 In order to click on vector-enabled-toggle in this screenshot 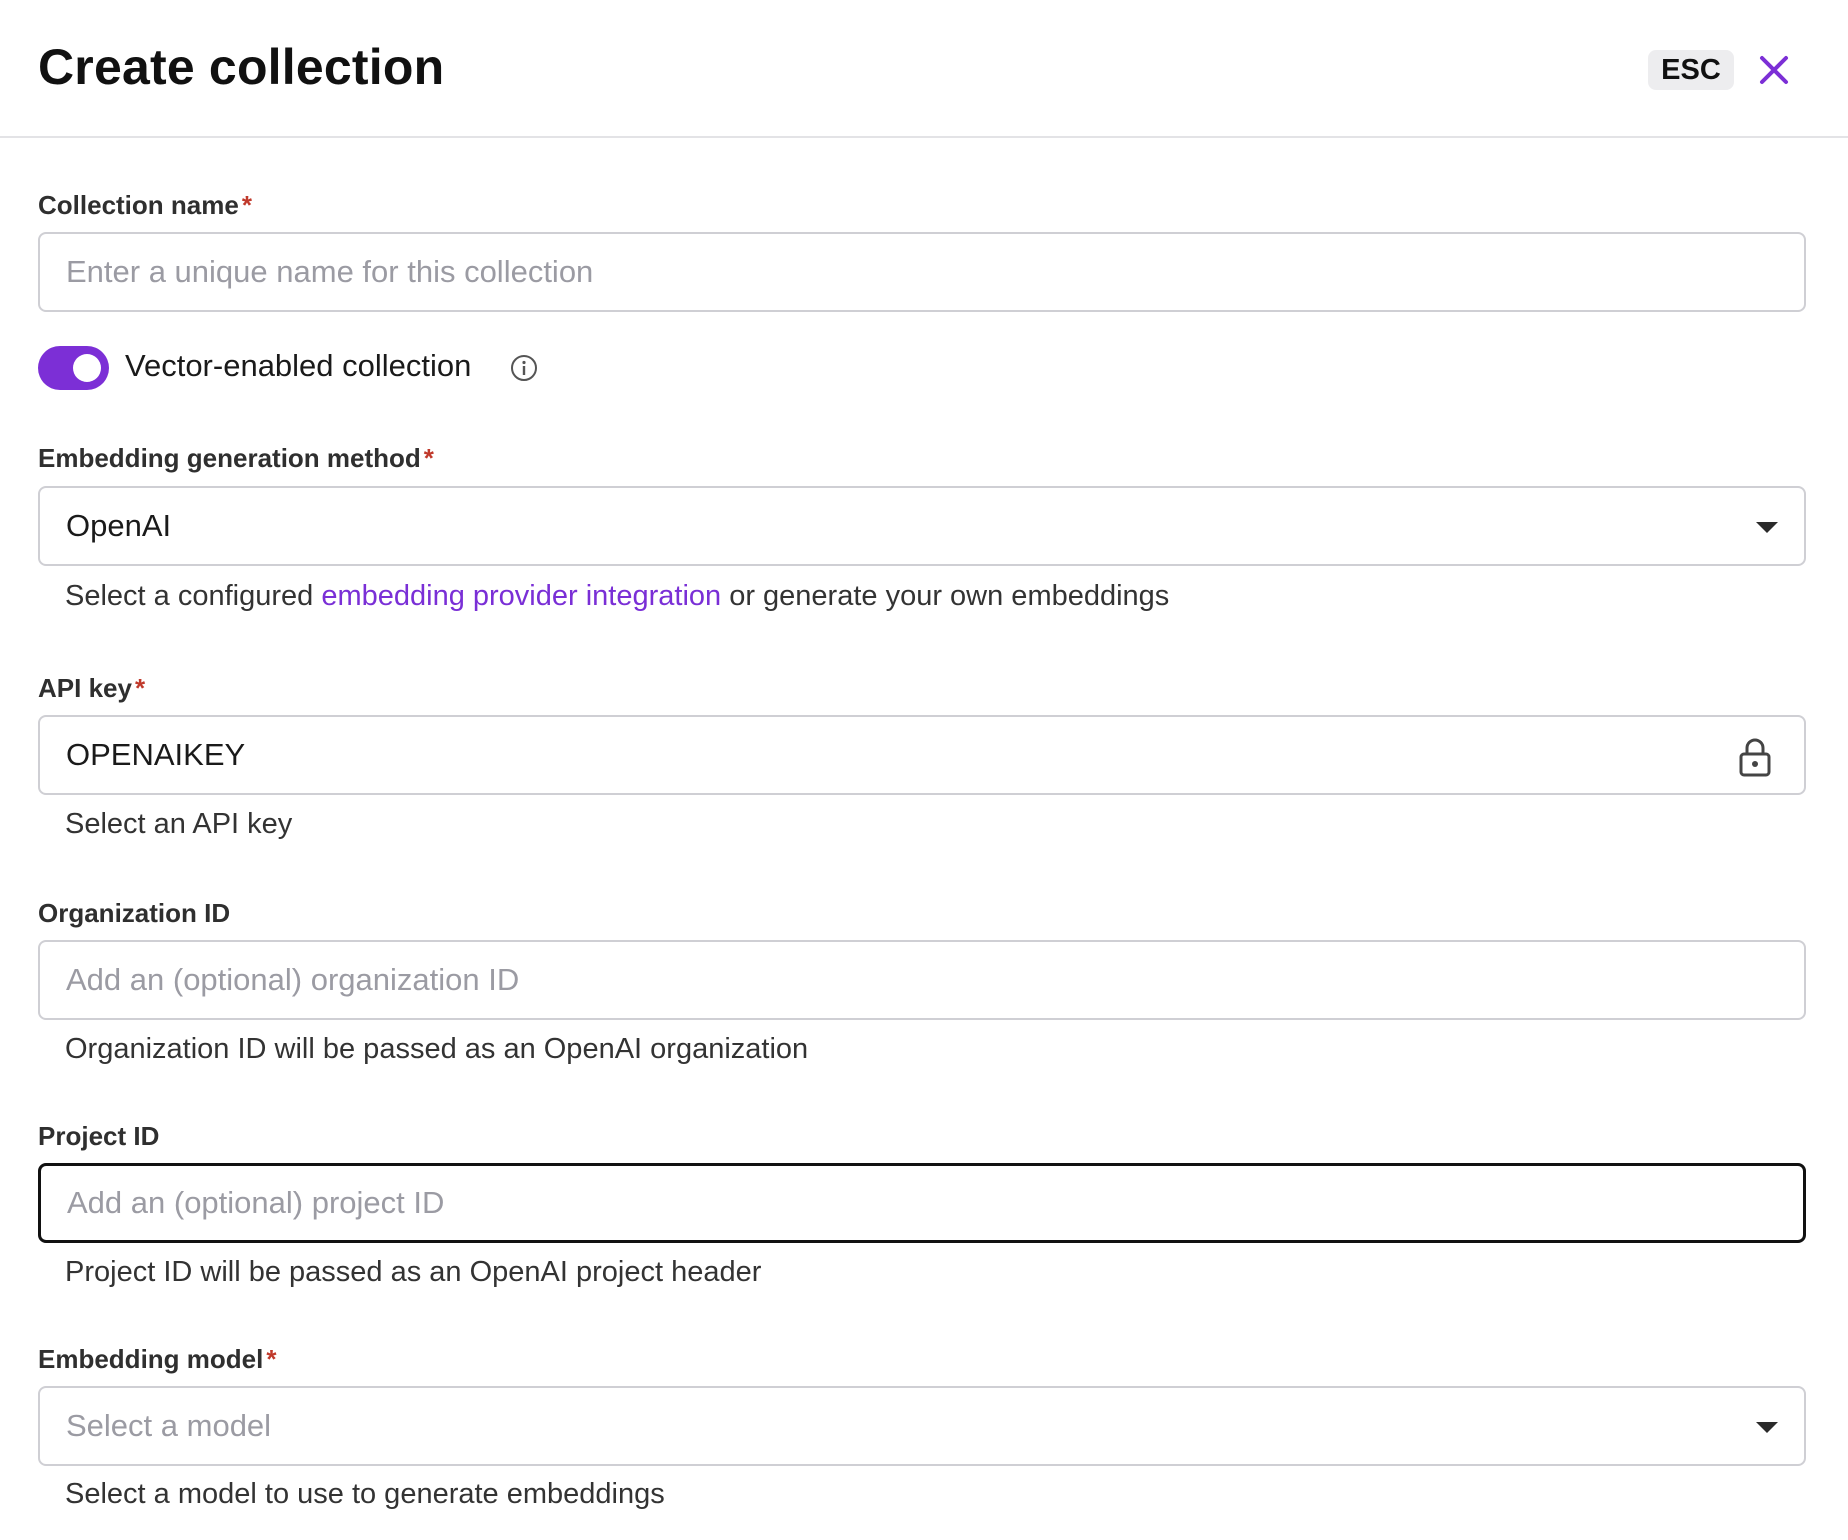, I will do `click(73, 368)`.